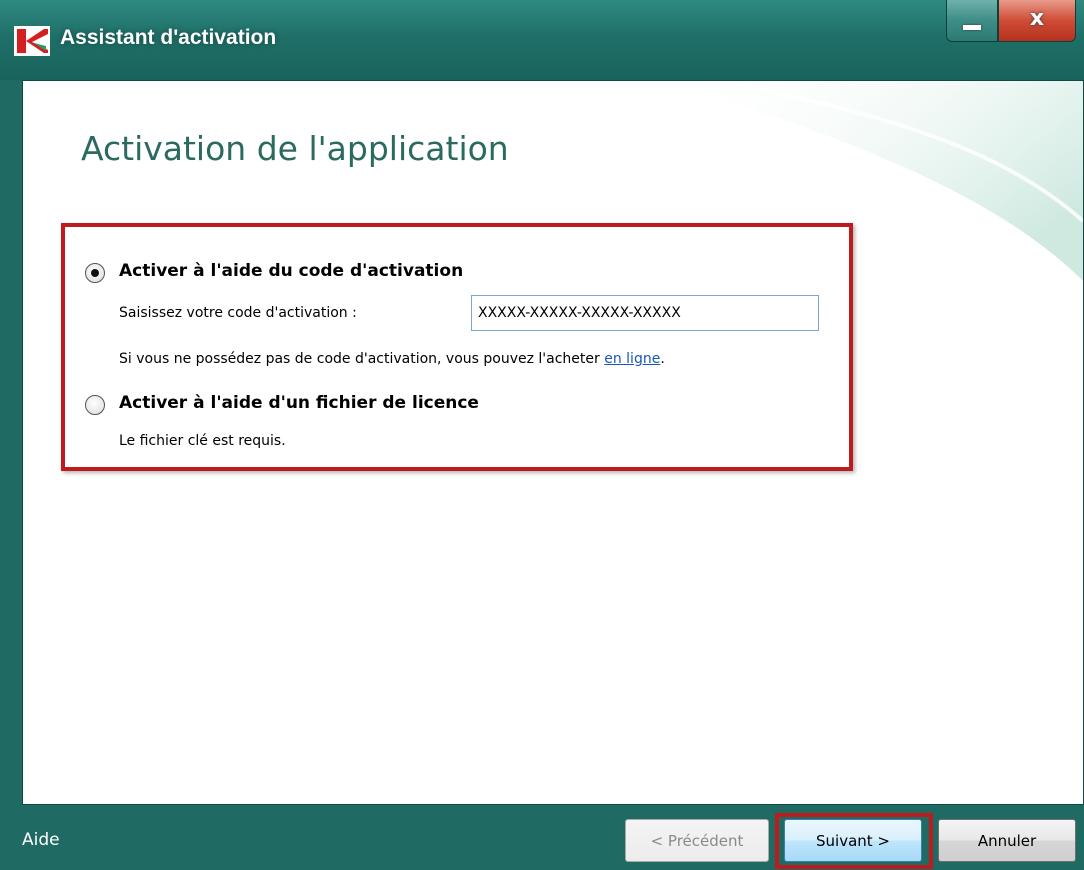  Describe the element at coordinates (168, 37) in the screenshot. I see `window-title: Assistant d'activation` at that location.